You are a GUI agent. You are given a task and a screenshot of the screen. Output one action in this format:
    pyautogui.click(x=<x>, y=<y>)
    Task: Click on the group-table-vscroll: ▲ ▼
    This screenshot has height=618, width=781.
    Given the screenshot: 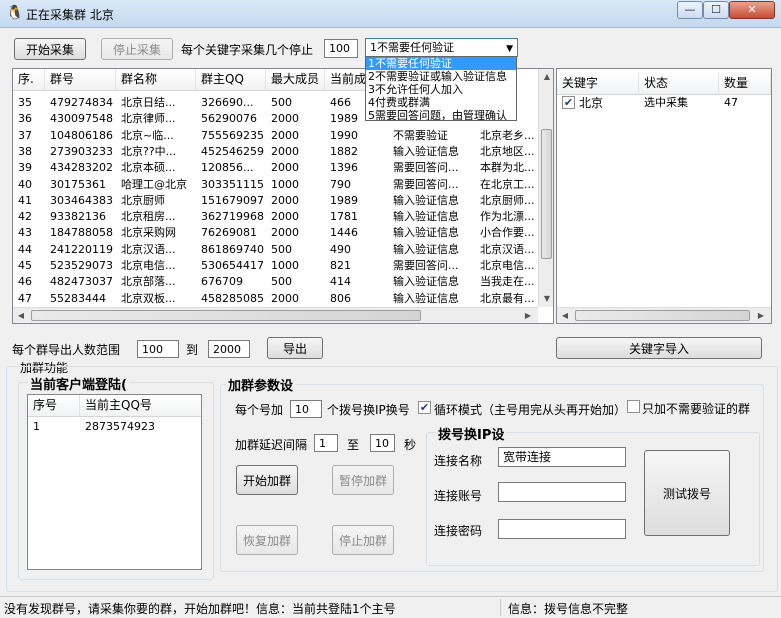 What is the action you would take?
    pyautogui.click(x=545, y=188)
    